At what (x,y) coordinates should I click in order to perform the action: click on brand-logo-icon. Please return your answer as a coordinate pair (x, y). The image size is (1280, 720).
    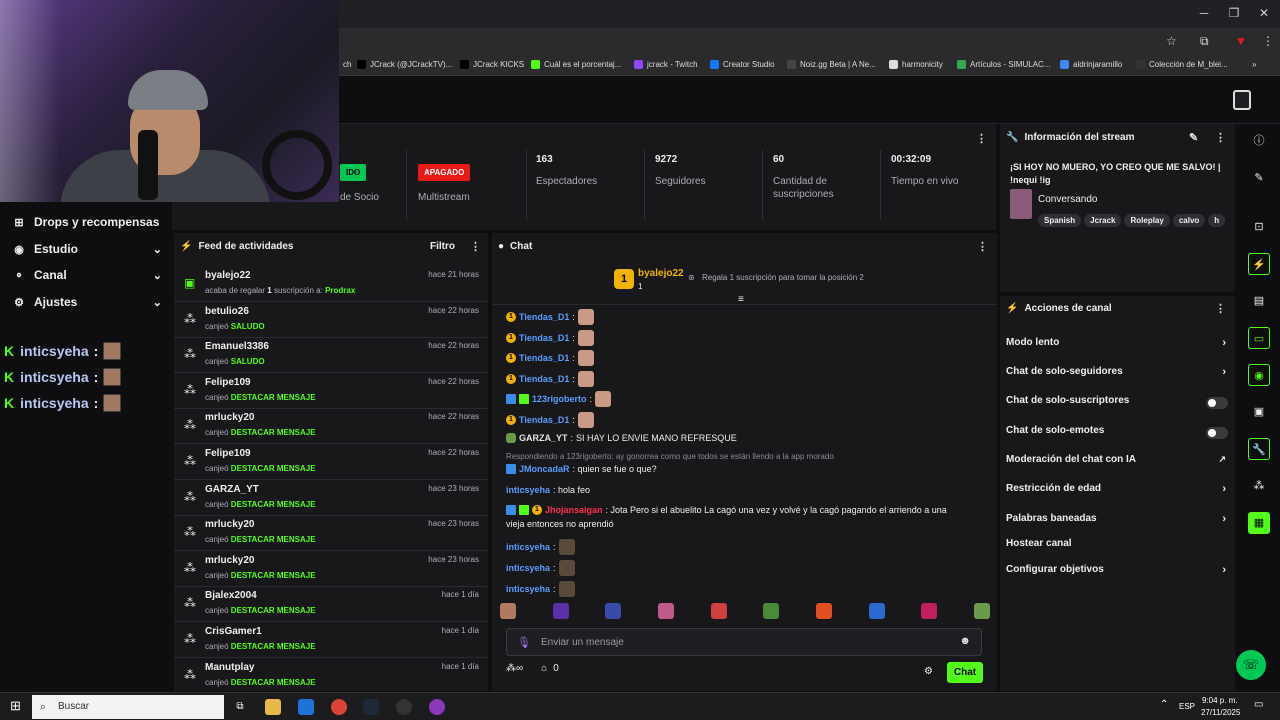
    Looking at the image, I should click on (1242, 100).